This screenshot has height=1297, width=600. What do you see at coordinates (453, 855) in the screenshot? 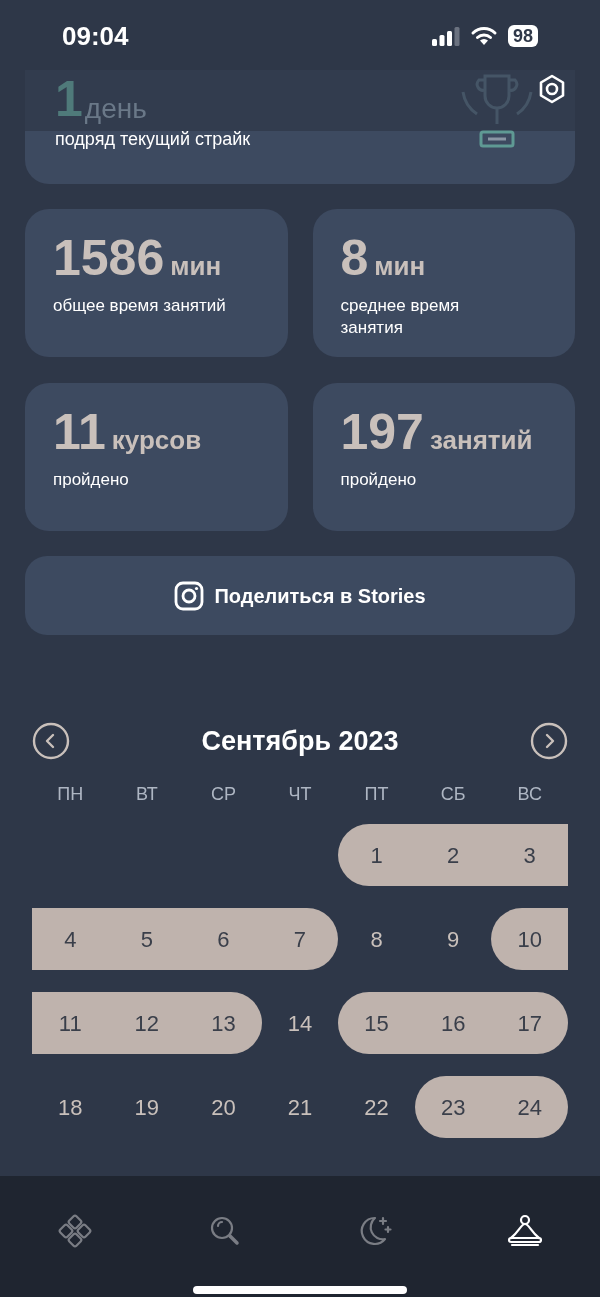
I see `calendar-day: 2` at bounding box center [453, 855].